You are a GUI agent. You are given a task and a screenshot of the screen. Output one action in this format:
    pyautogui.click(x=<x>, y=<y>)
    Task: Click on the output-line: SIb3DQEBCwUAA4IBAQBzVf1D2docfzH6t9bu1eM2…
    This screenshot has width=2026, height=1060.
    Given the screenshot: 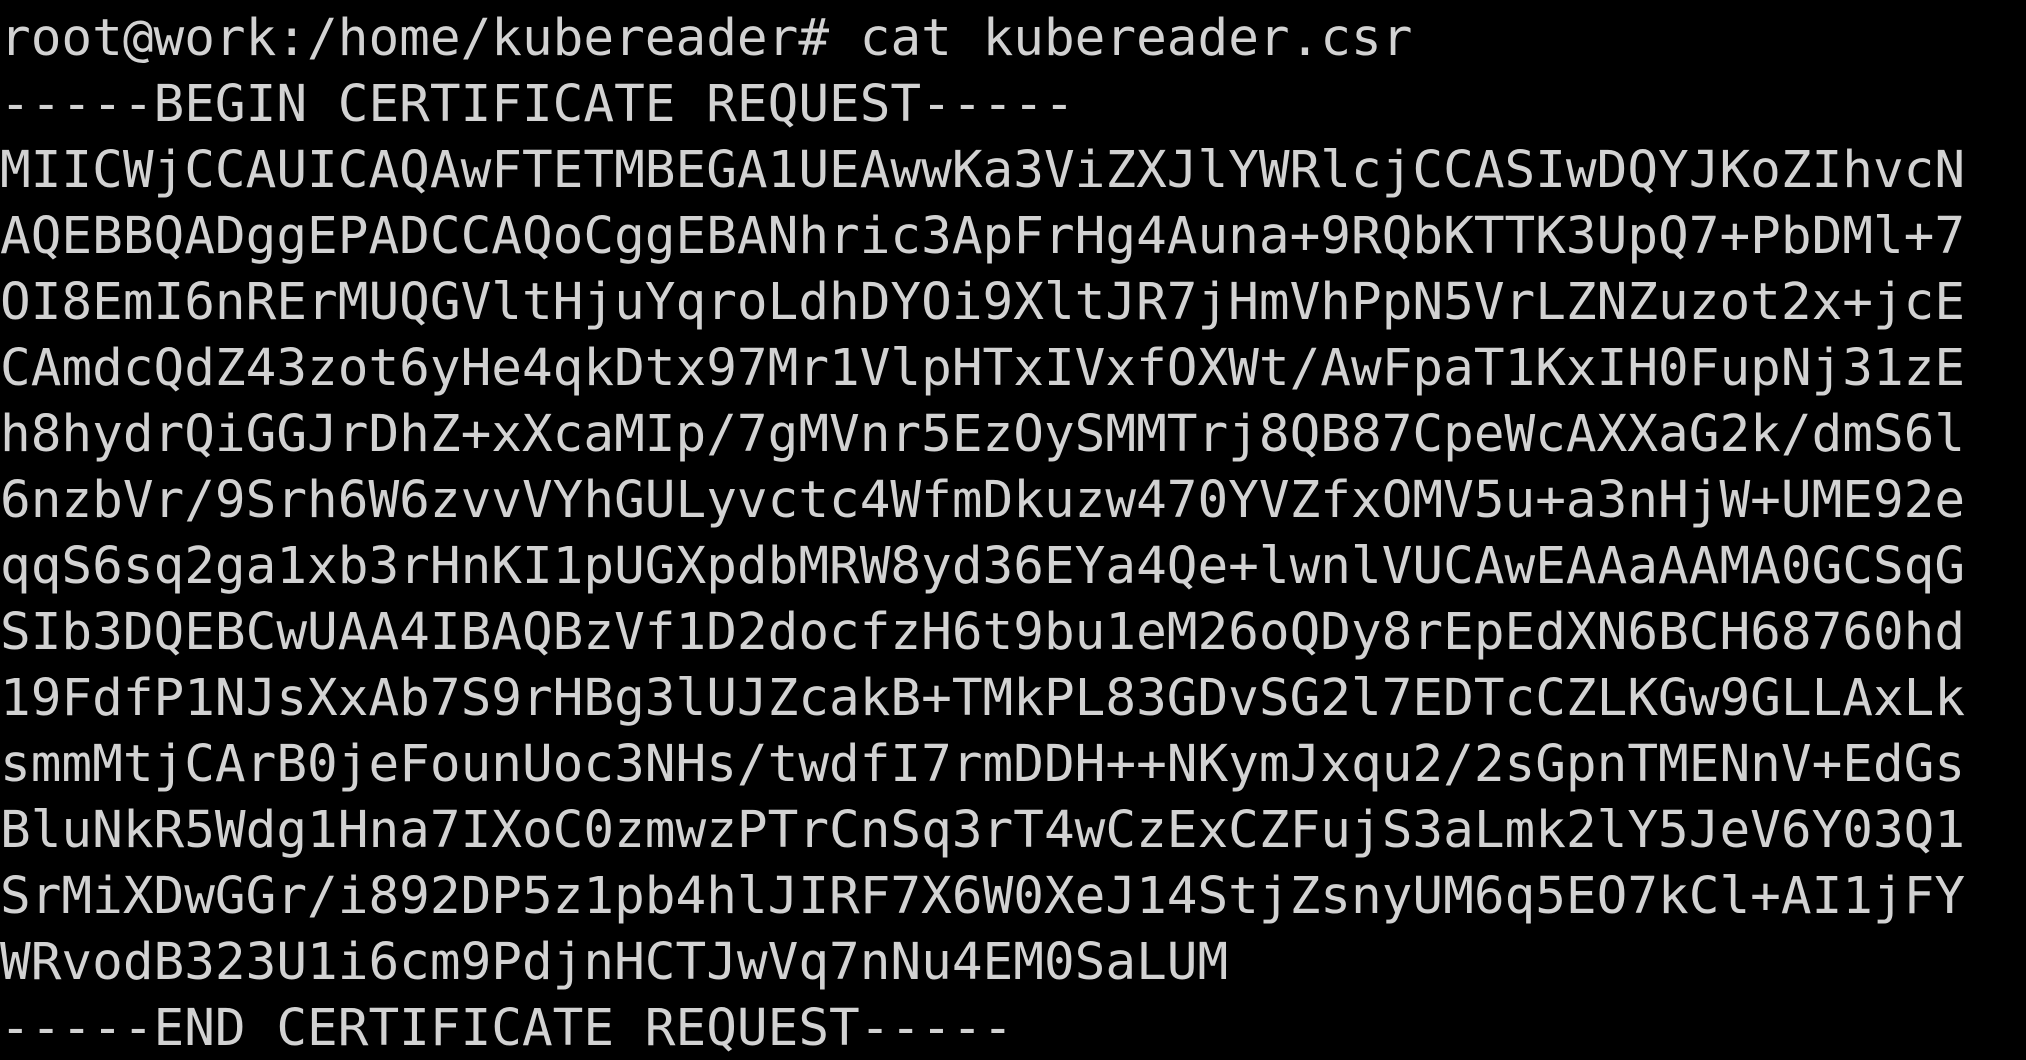 What is the action you would take?
    pyautogui.click(x=983, y=632)
    